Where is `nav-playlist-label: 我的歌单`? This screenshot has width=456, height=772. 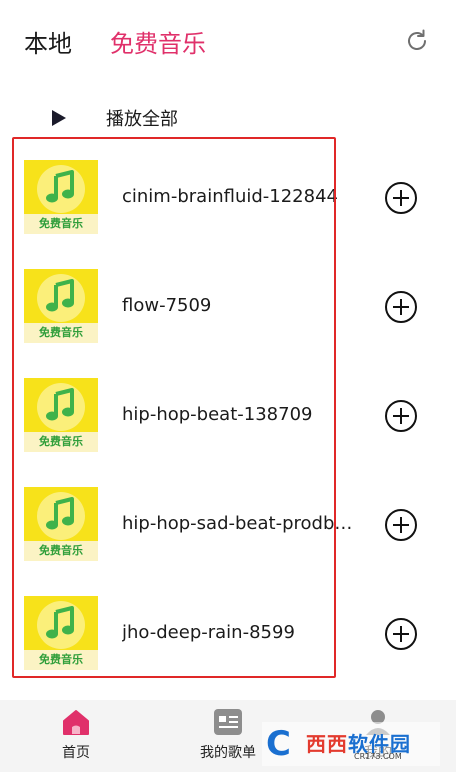 nav-playlist-label: 我的歌单 is located at coordinates (228, 753).